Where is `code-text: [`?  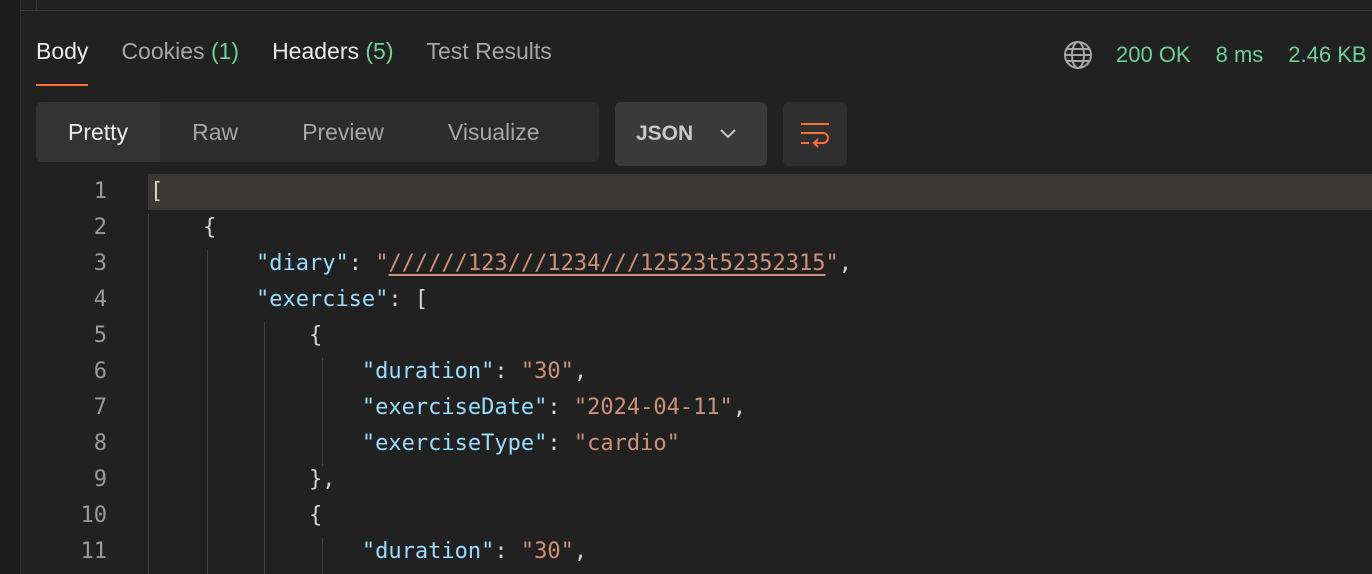 code-text: [ is located at coordinates (156, 192).